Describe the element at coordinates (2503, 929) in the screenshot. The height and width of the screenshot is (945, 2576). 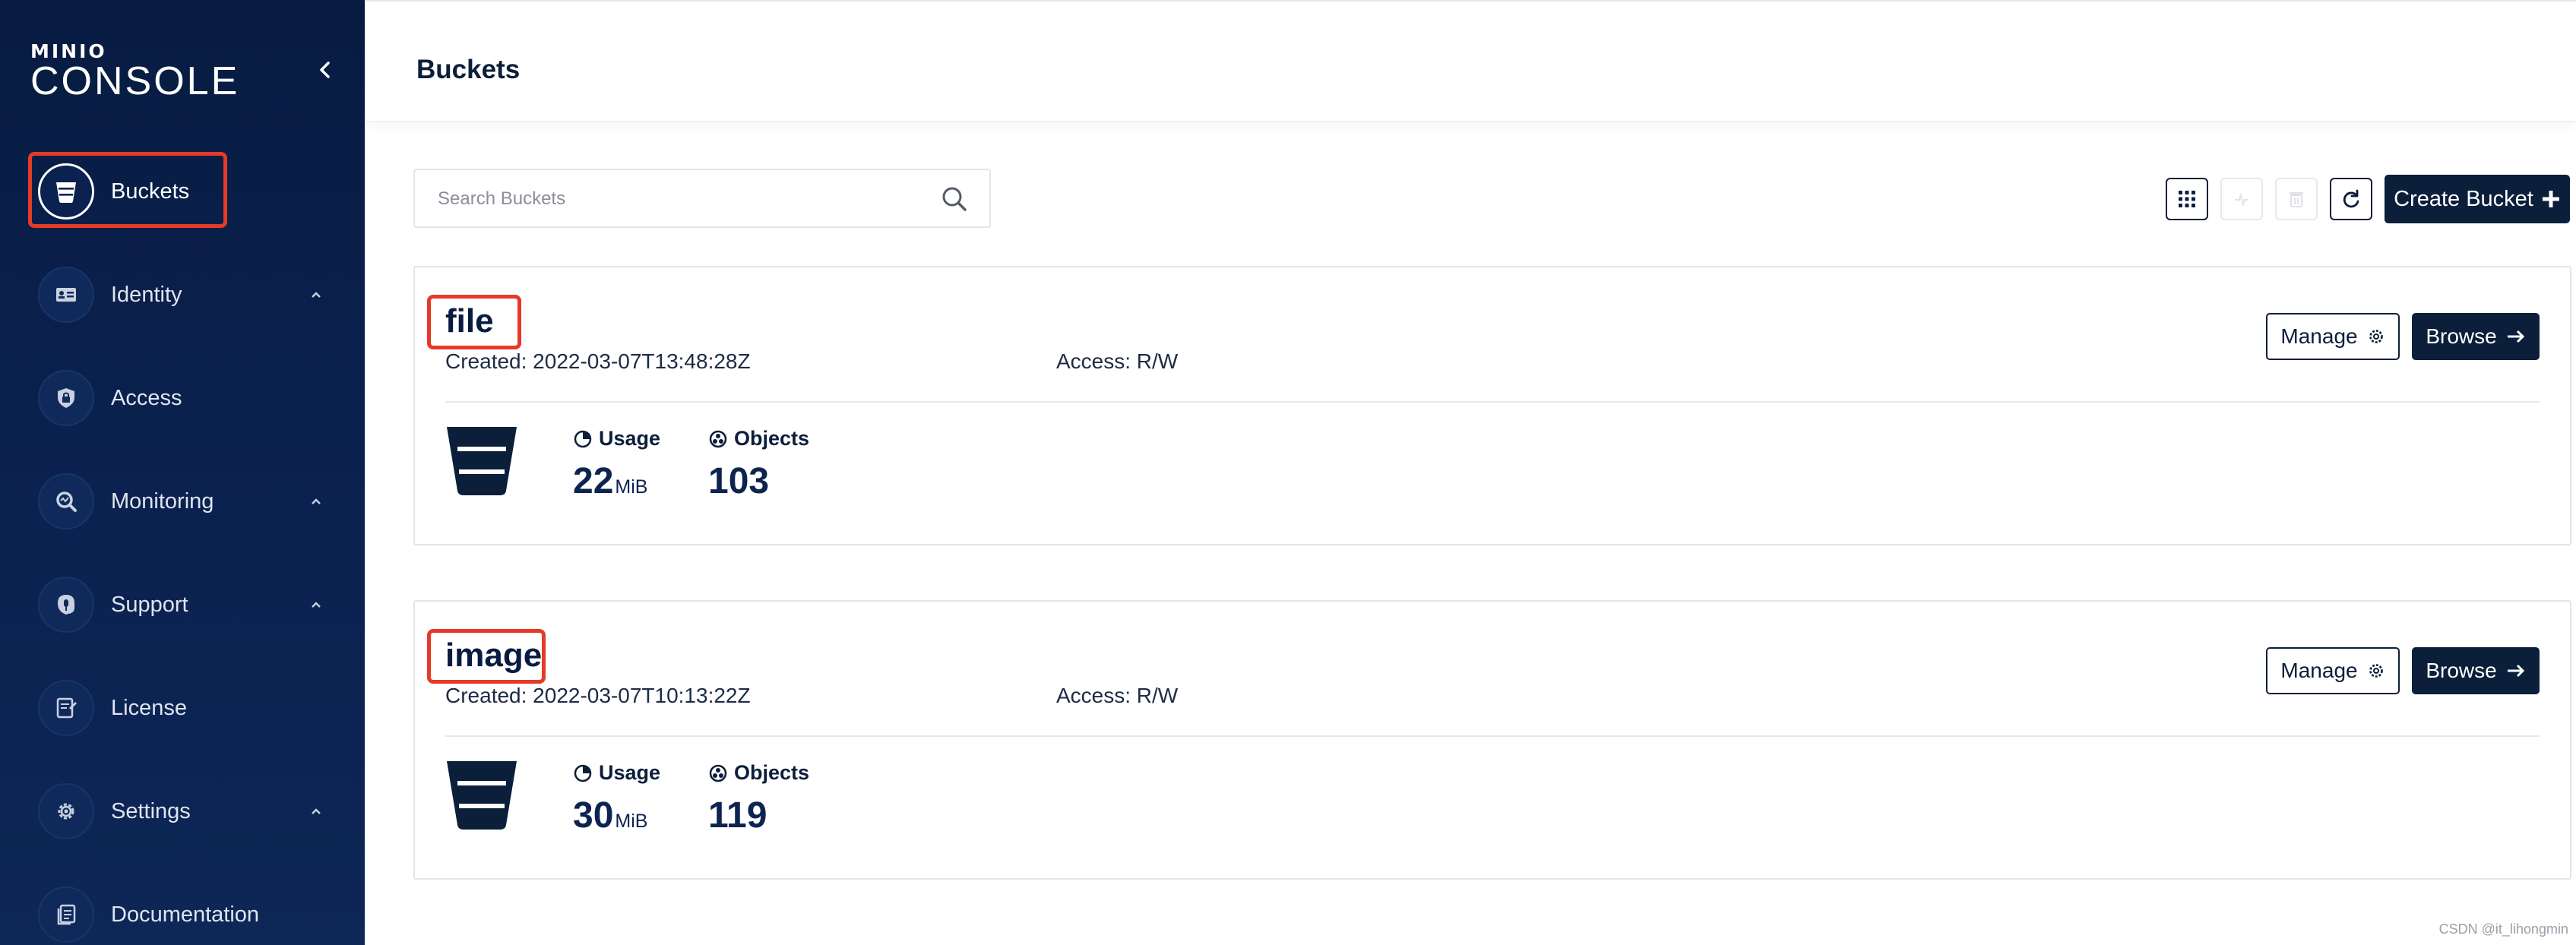
I see `watermark-text: CSDN @it_lihongmin` at that location.